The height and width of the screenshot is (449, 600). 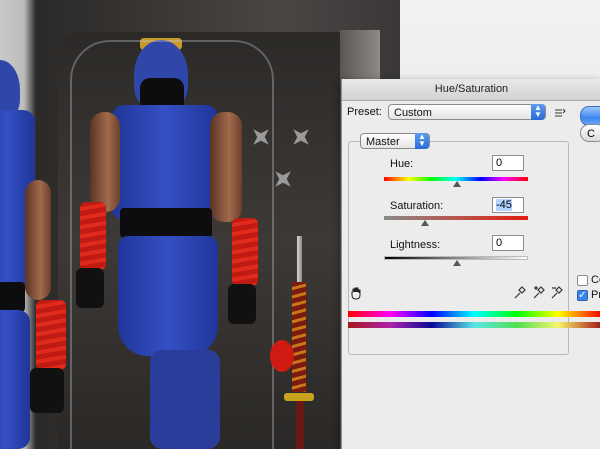 I want to click on channel-select: Master ▲ ▼, so click(x=395, y=141).